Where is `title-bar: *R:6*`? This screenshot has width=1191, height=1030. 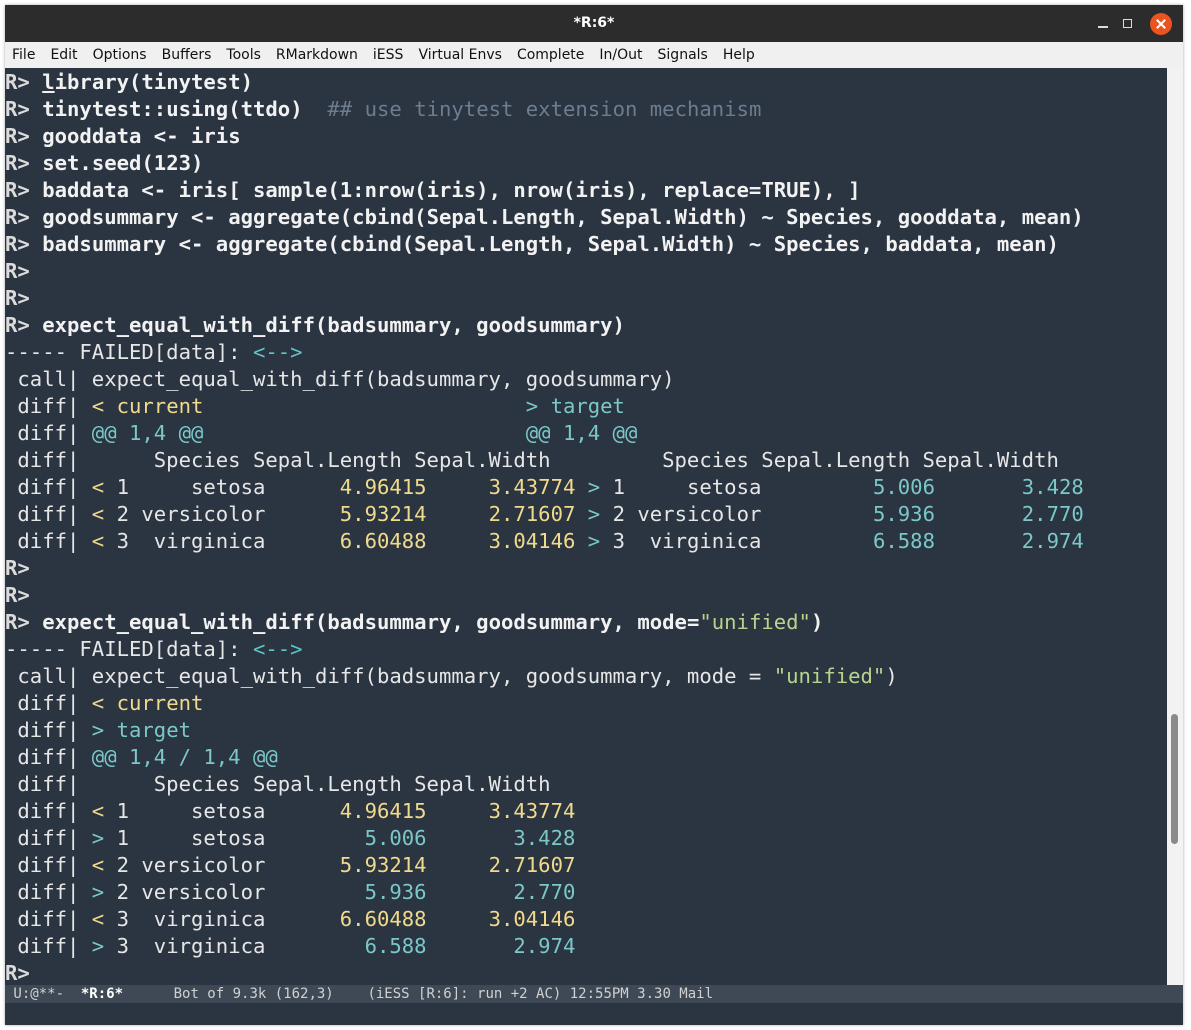 title-bar: *R:6* is located at coordinates (594, 23).